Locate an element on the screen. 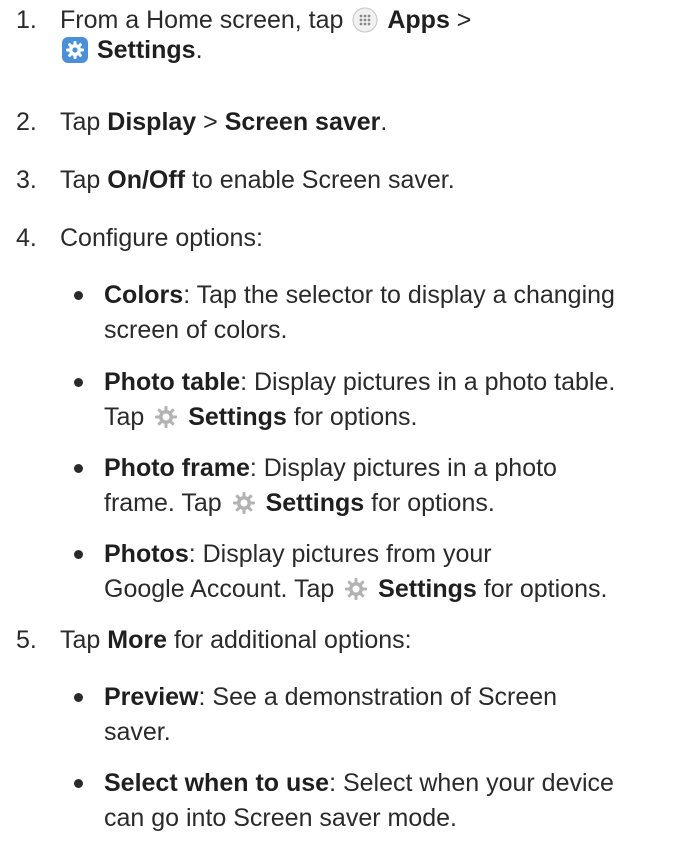 The height and width of the screenshot is (846, 694). step-number: 1. is located at coordinates (26, 20).